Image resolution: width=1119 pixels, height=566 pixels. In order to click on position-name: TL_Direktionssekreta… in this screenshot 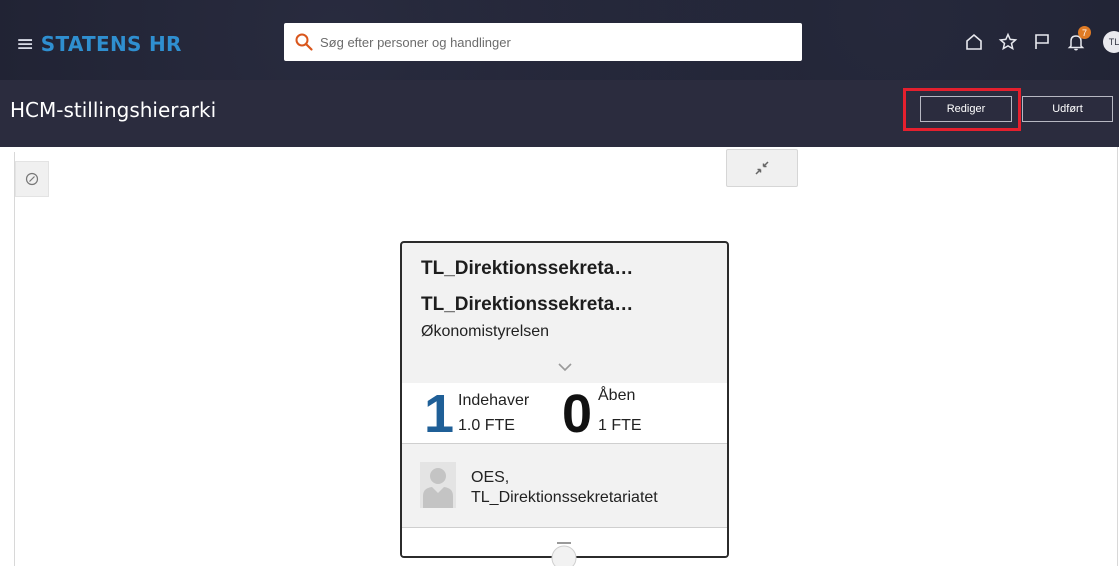, I will do `click(527, 304)`.